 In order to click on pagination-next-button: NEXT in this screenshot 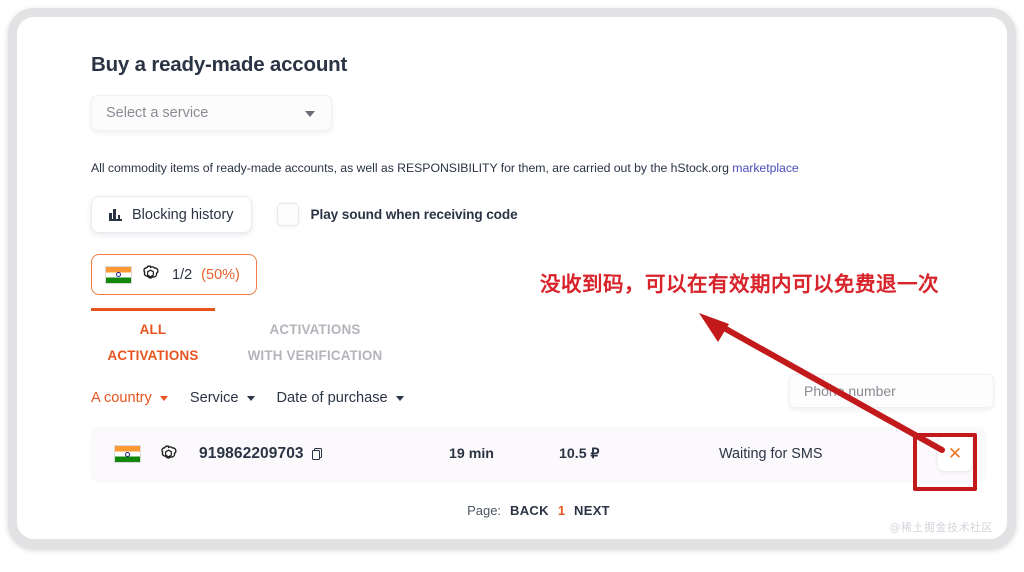, I will do `click(592, 510)`.